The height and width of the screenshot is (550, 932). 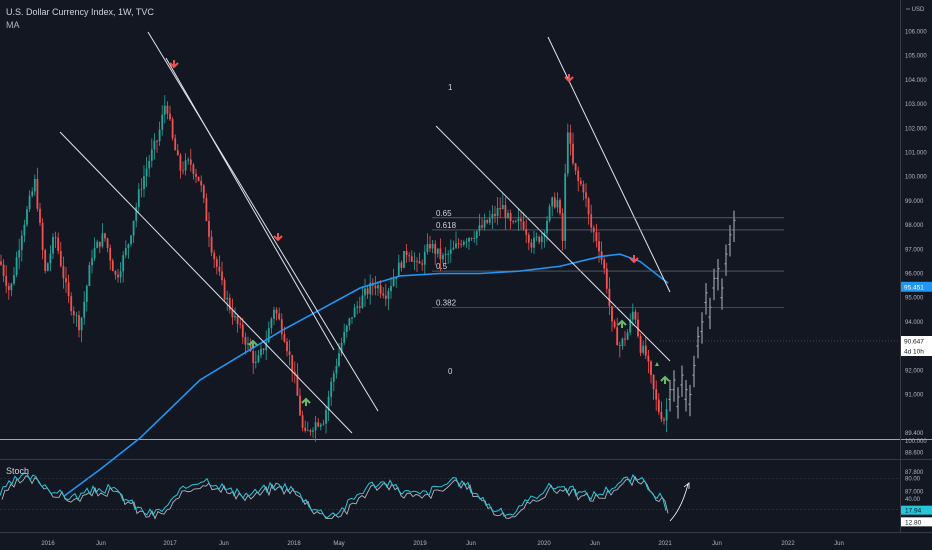 What do you see at coordinates (914, 473) in the screenshot?
I see `price-tick-label: 87.800` at bounding box center [914, 473].